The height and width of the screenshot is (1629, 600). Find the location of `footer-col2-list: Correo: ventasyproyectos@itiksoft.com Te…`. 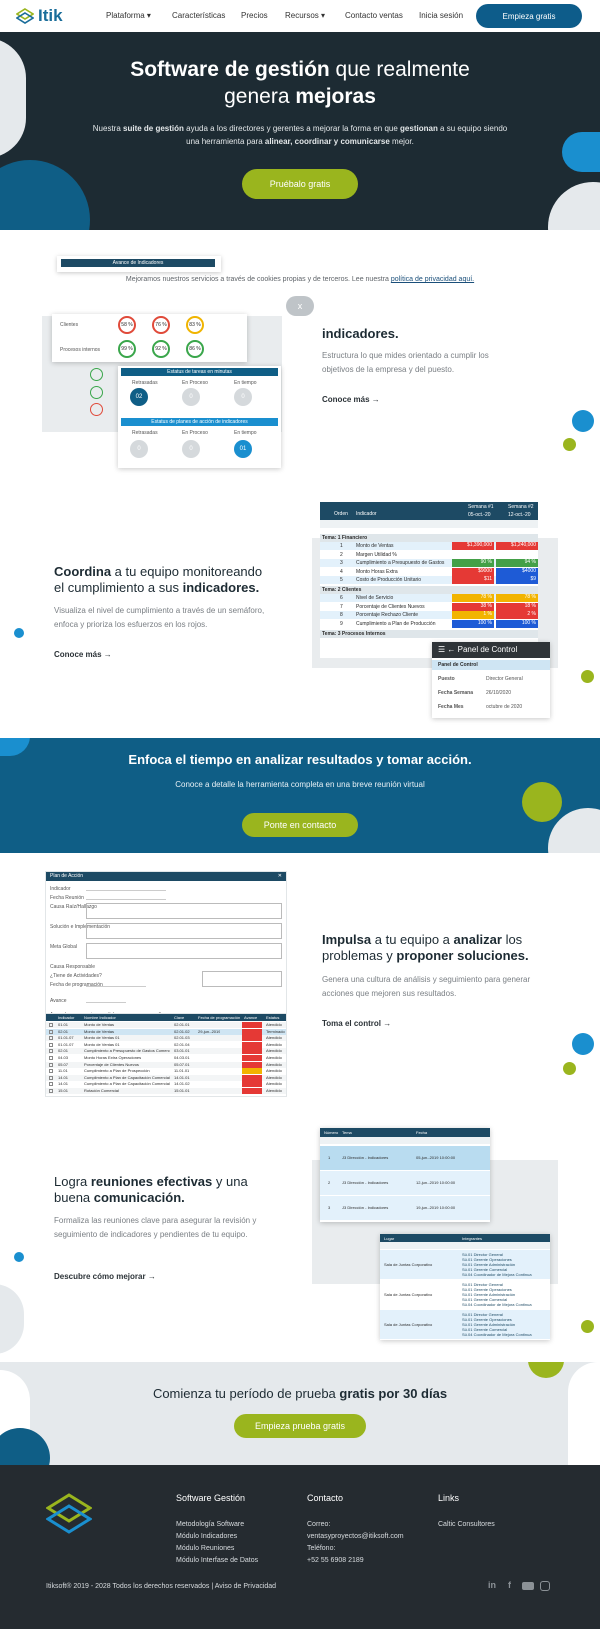

footer-col2-list: Correo: ventasyproyectos@itiksoft.com Te… is located at coordinates (355, 1543).